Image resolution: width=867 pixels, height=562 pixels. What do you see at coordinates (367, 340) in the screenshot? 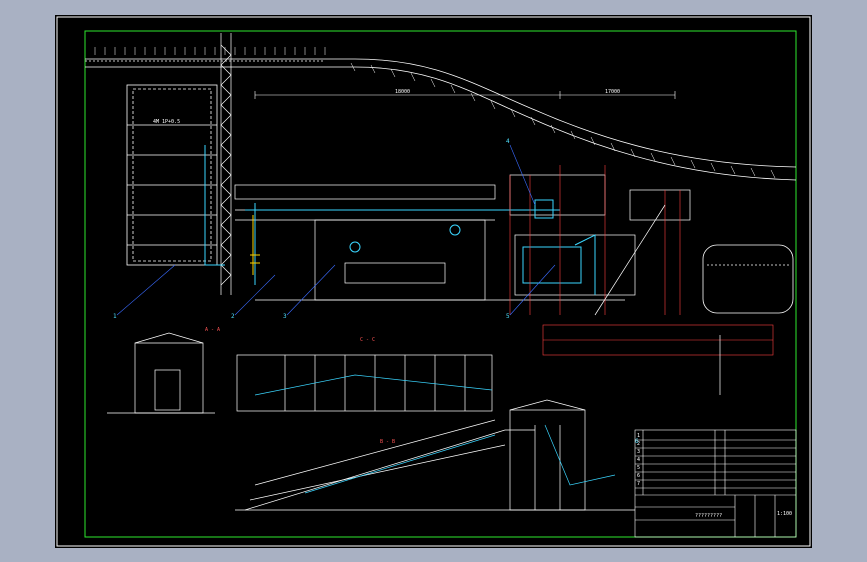
I see `section-c-title: C - C` at bounding box center [367, 340].